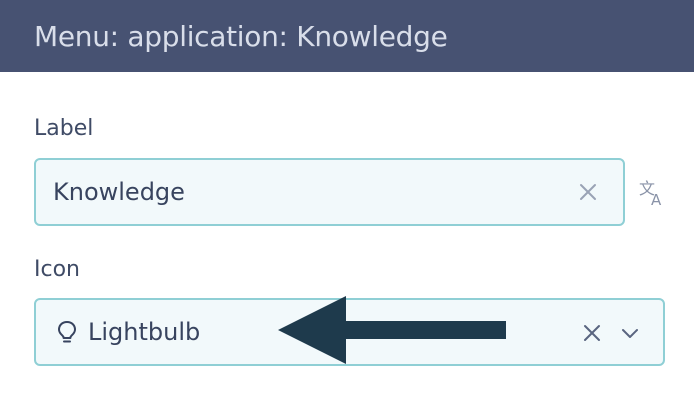 This screenshot has height=418, width=694. Describe the element at coordinates (144, 332) in the screenshot. I see `icon-select-value: Lightbulb` at that location.